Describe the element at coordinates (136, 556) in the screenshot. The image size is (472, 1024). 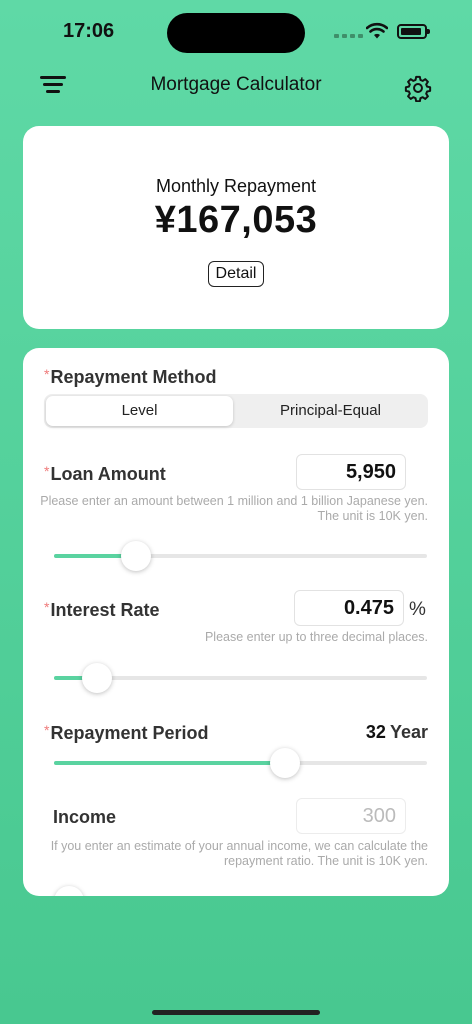
I see `loan-amount-slider-thumb` at that location.